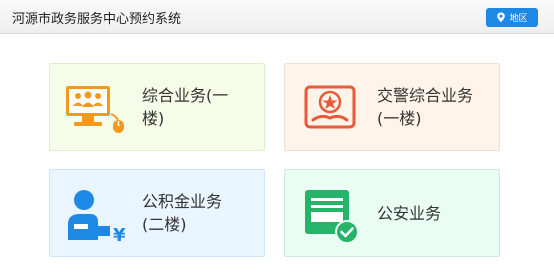  I want to click on service-card-public-security: 公安业务, so click(392, 213).